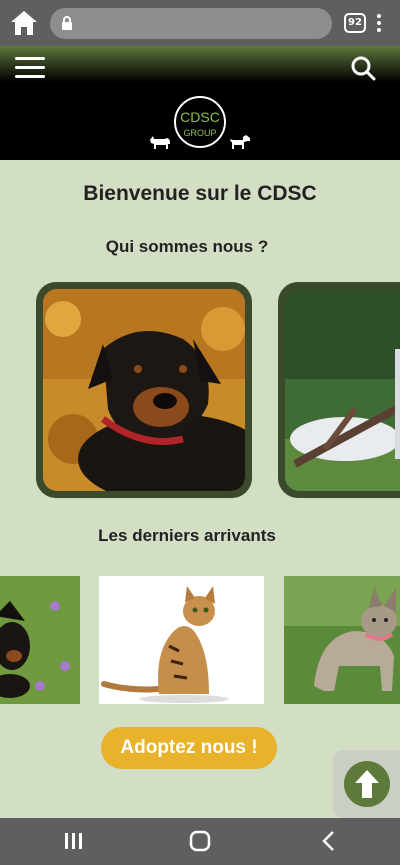 The height and width of the screenshot is (865, 400). I want to click on home-icon, so click(24, 23).